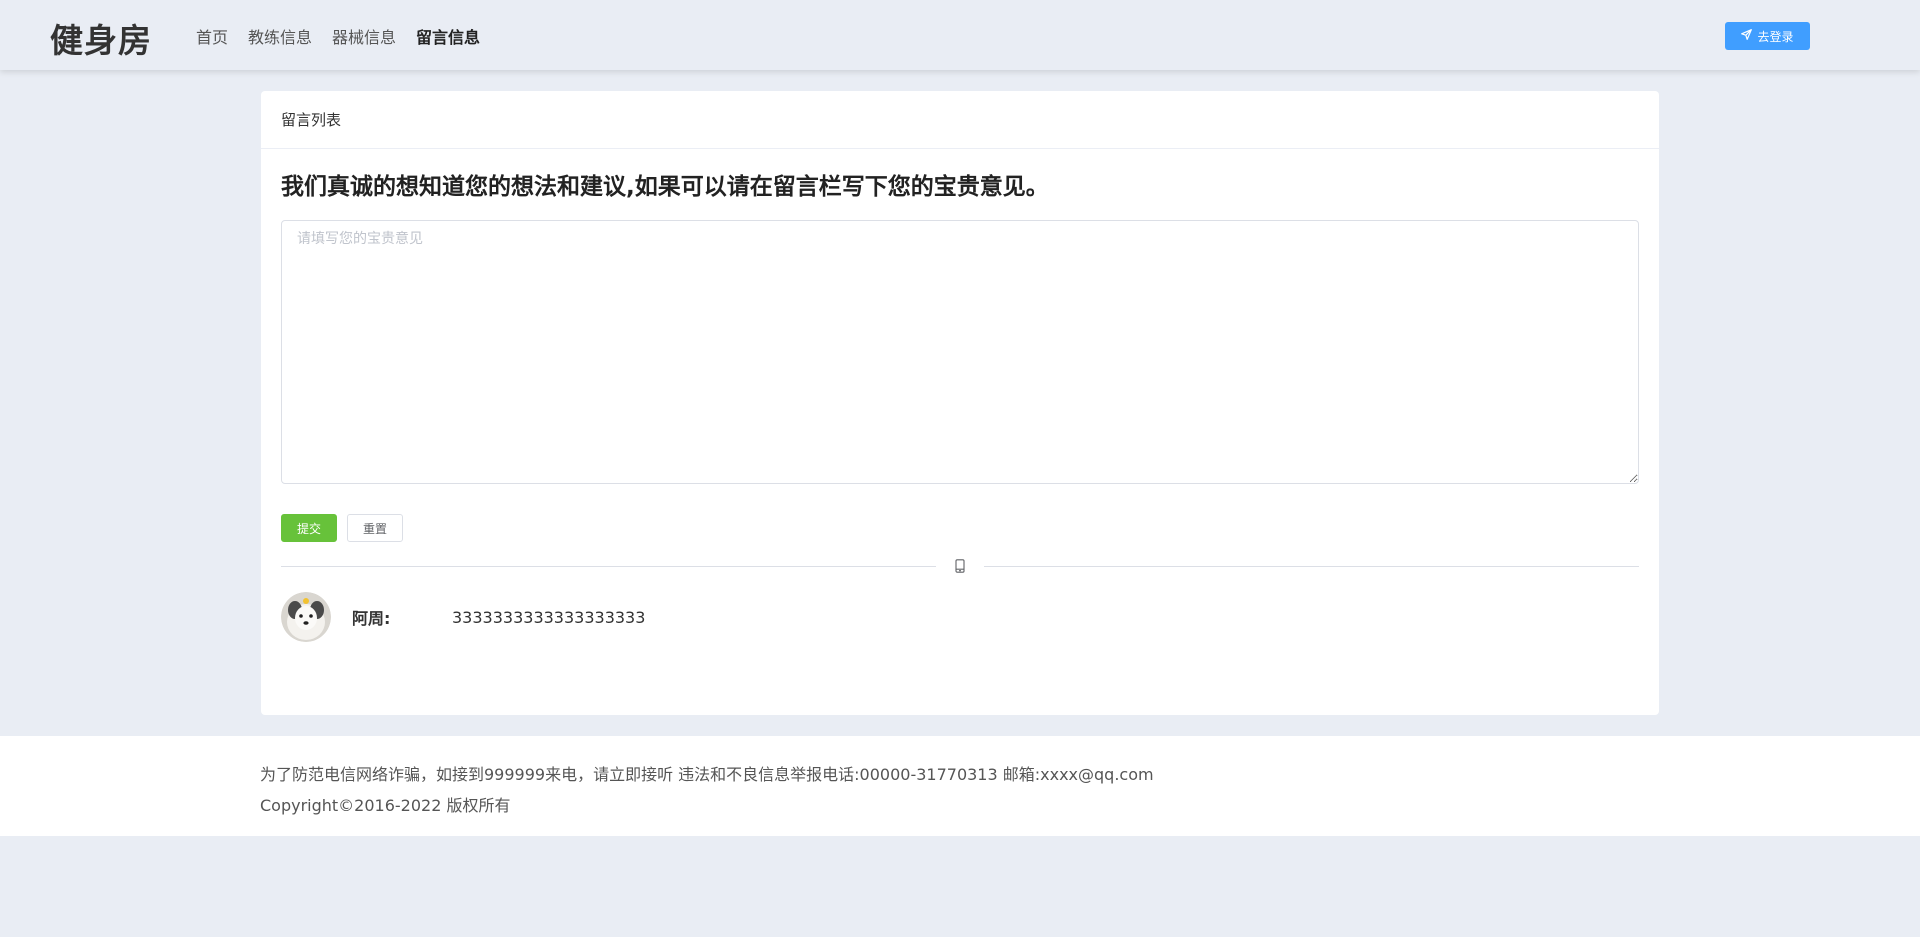 The height and width of the screenshot is (937, 1920). What do you see at coordinates (364, 36) in the screenshot?
I see `nav-item-equipment: 器械信息` at bounding box center [364, 36].